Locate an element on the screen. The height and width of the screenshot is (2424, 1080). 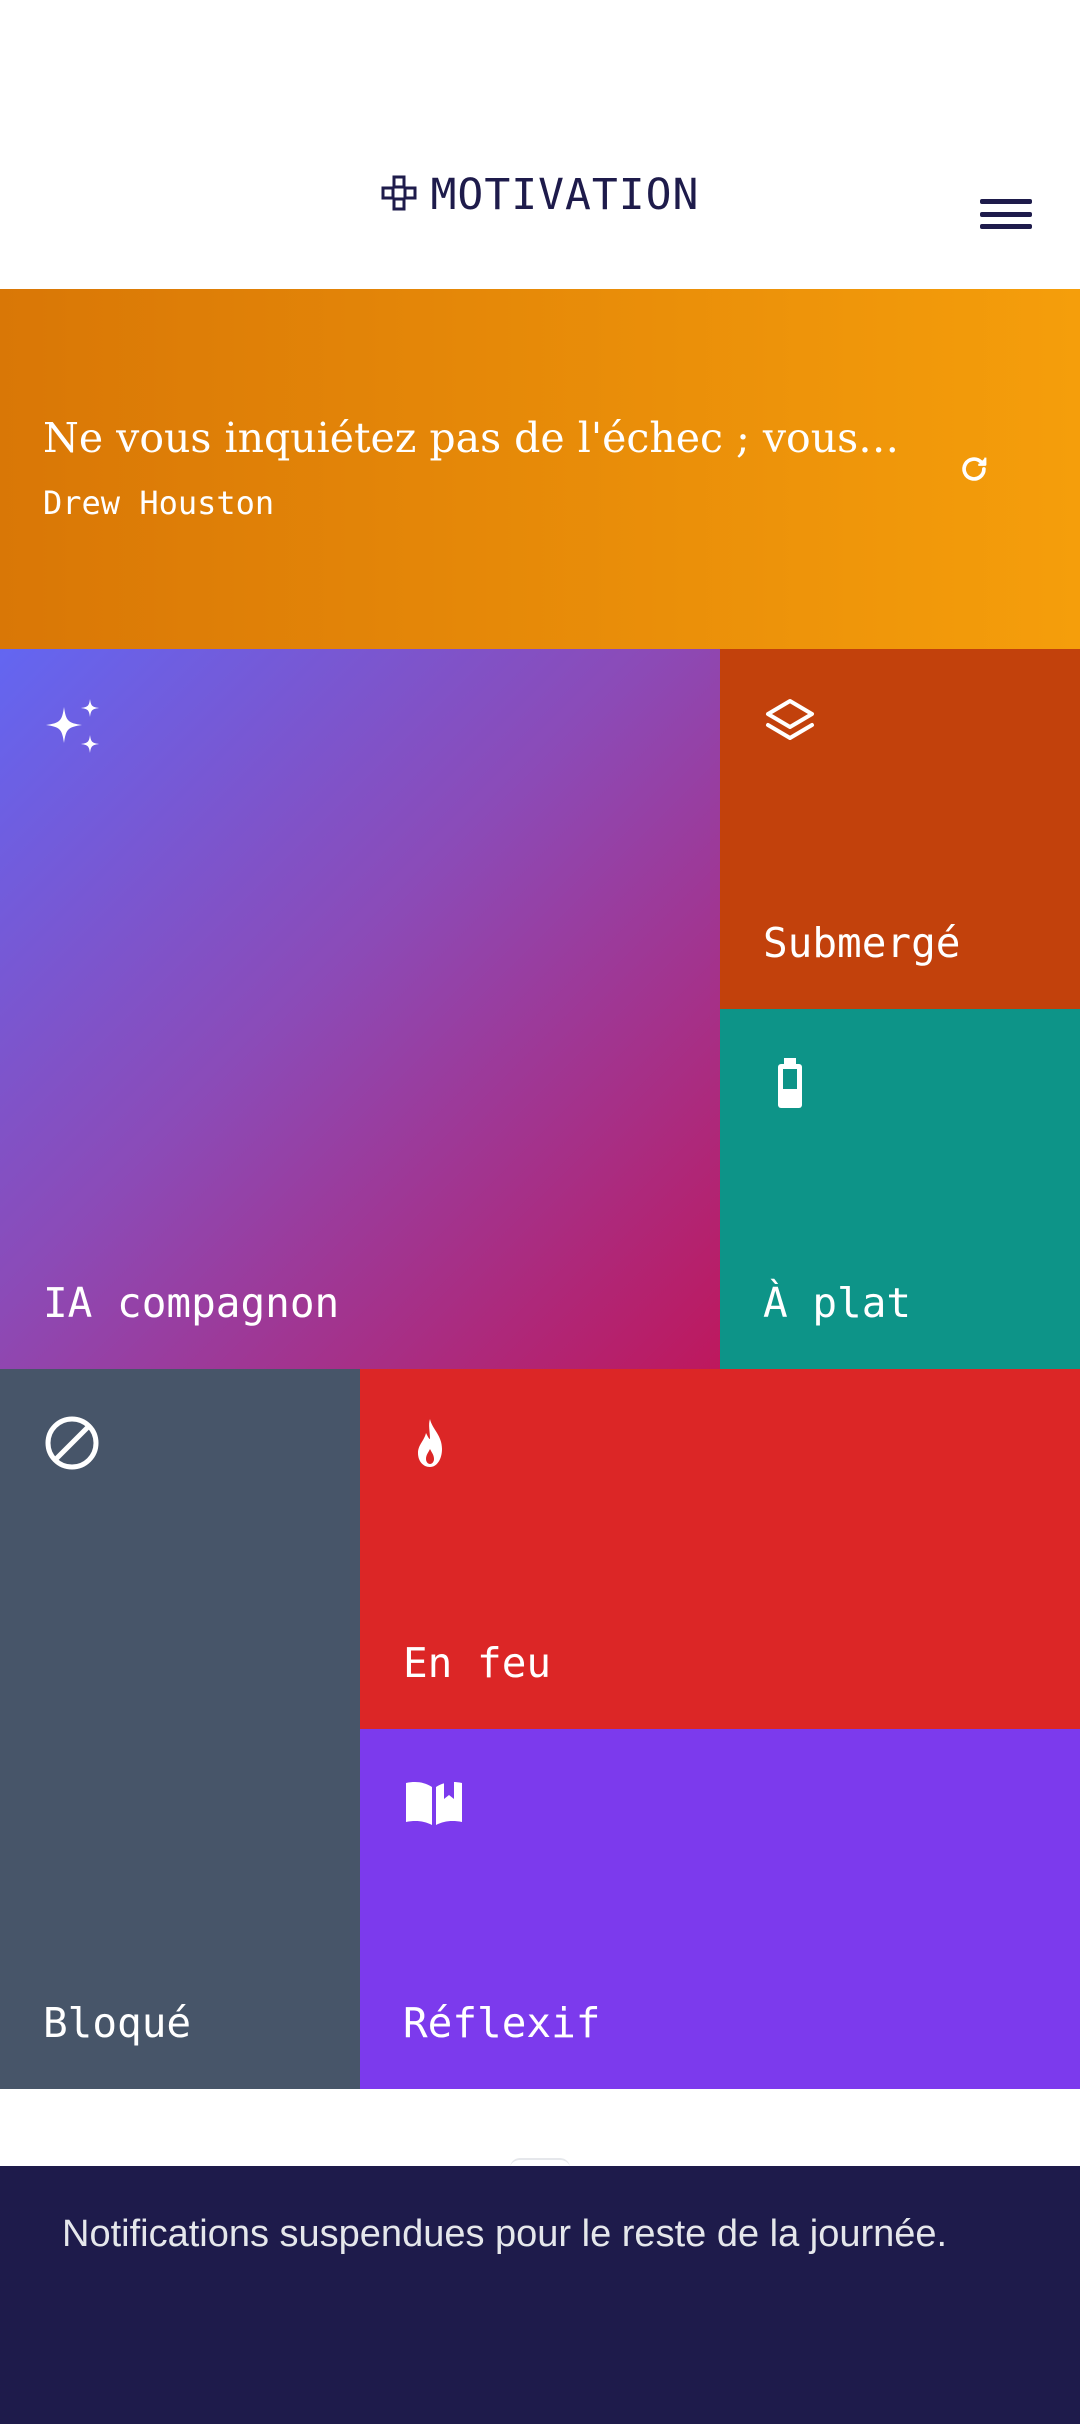
tile-label: À plat is located at coordinates (837, 1303).